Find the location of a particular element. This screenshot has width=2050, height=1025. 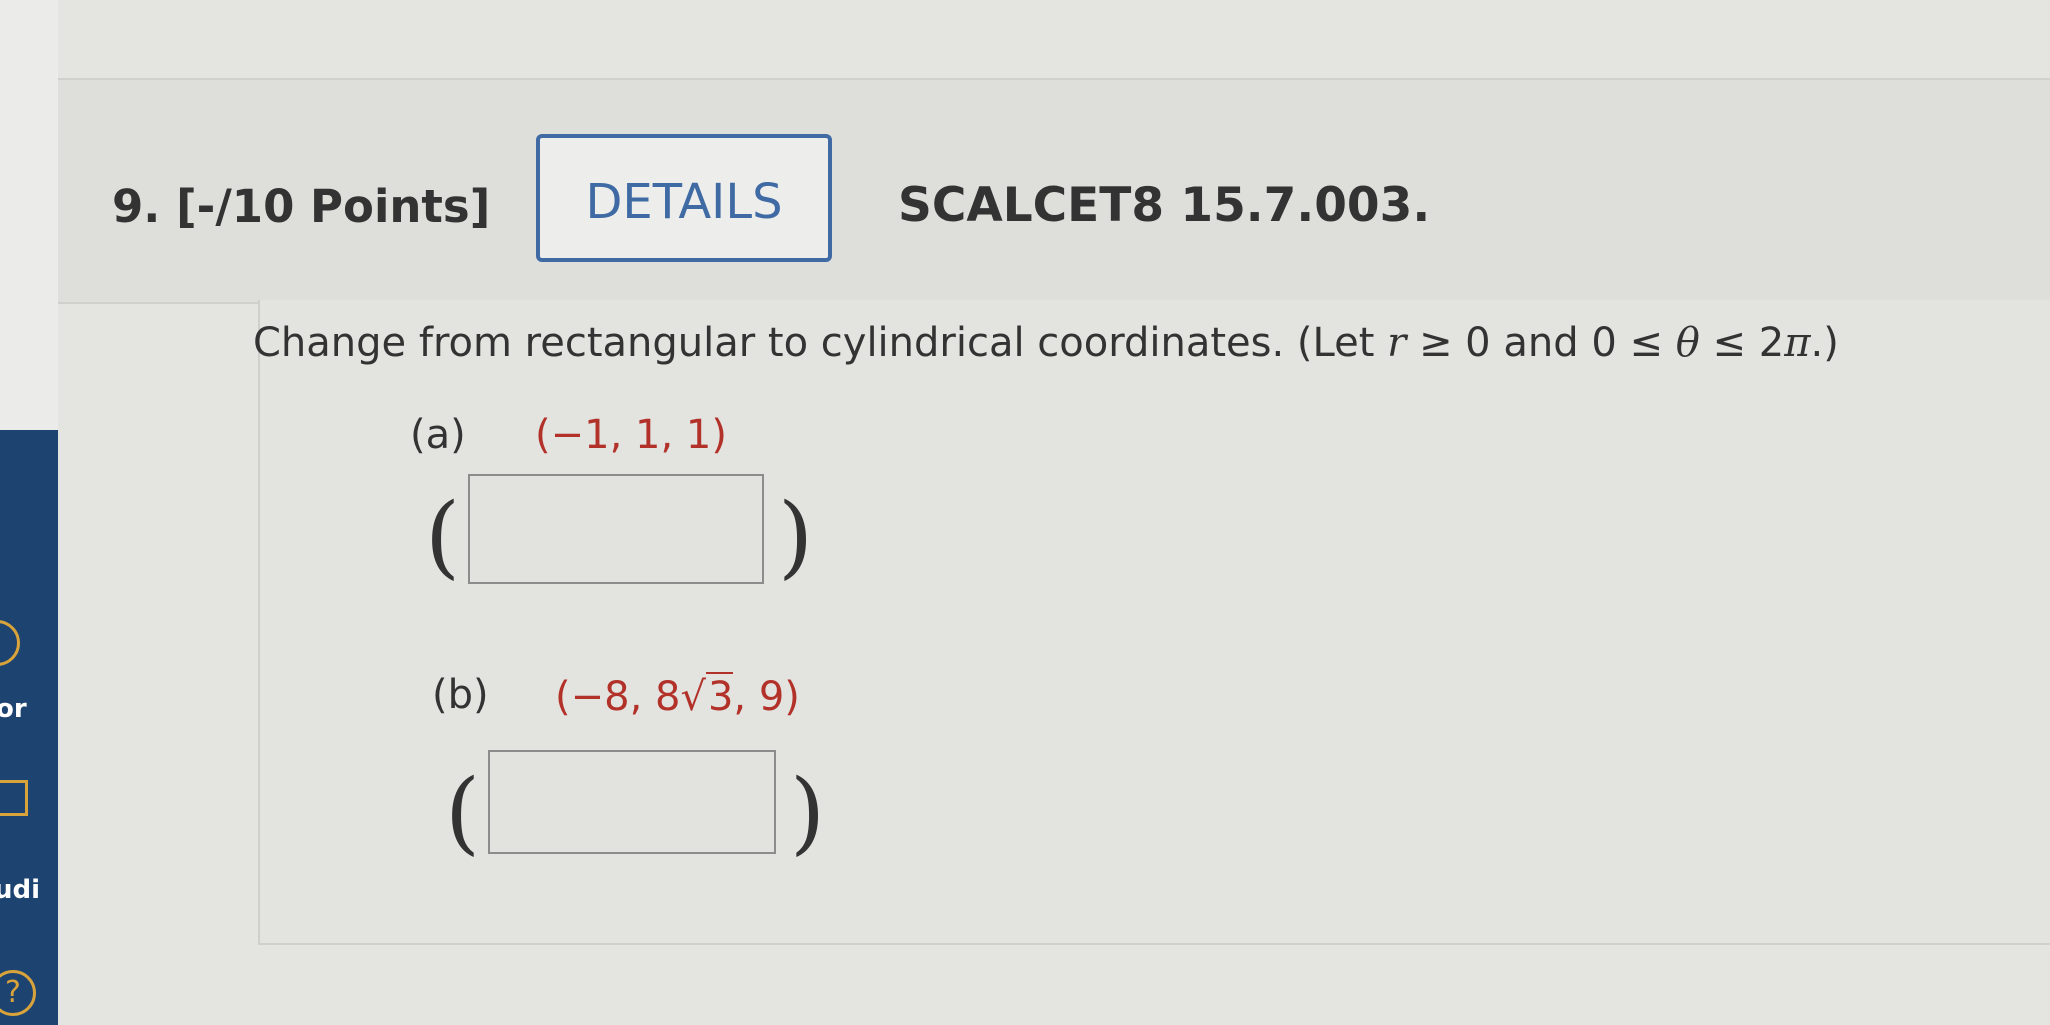

sidebar-item-label: udi is located at coordinates (26, 890).